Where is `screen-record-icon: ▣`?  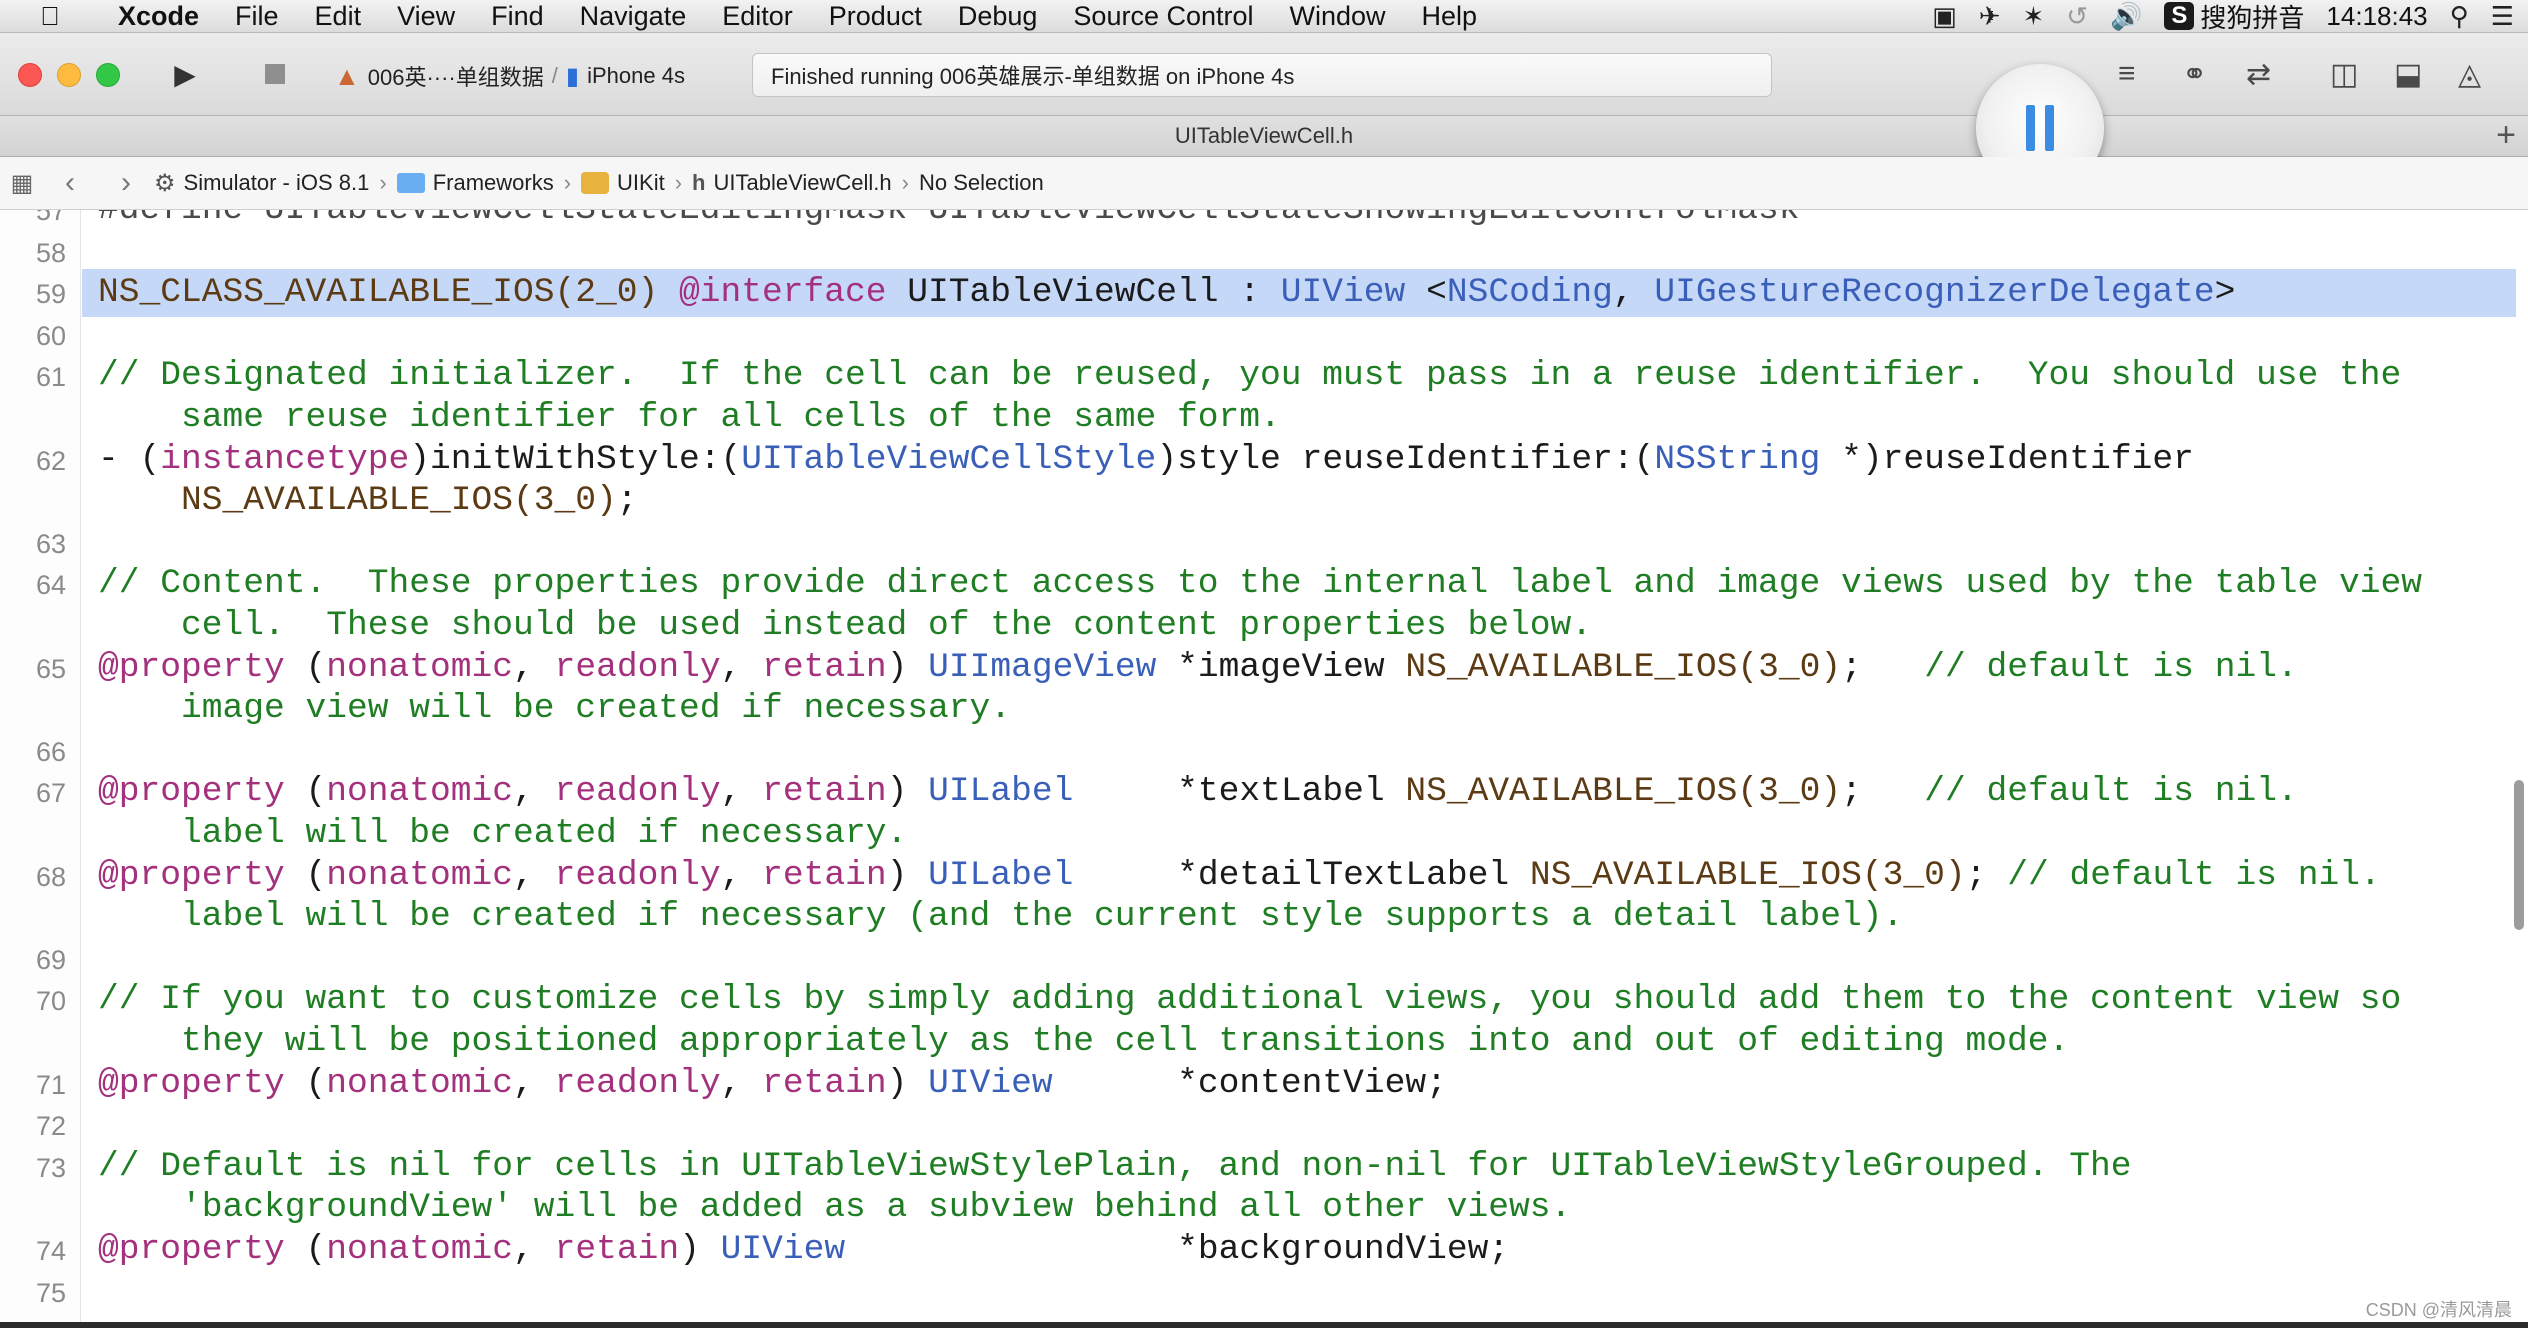 screen-record-icon: ▣ is located at coordinates (1944, 16).